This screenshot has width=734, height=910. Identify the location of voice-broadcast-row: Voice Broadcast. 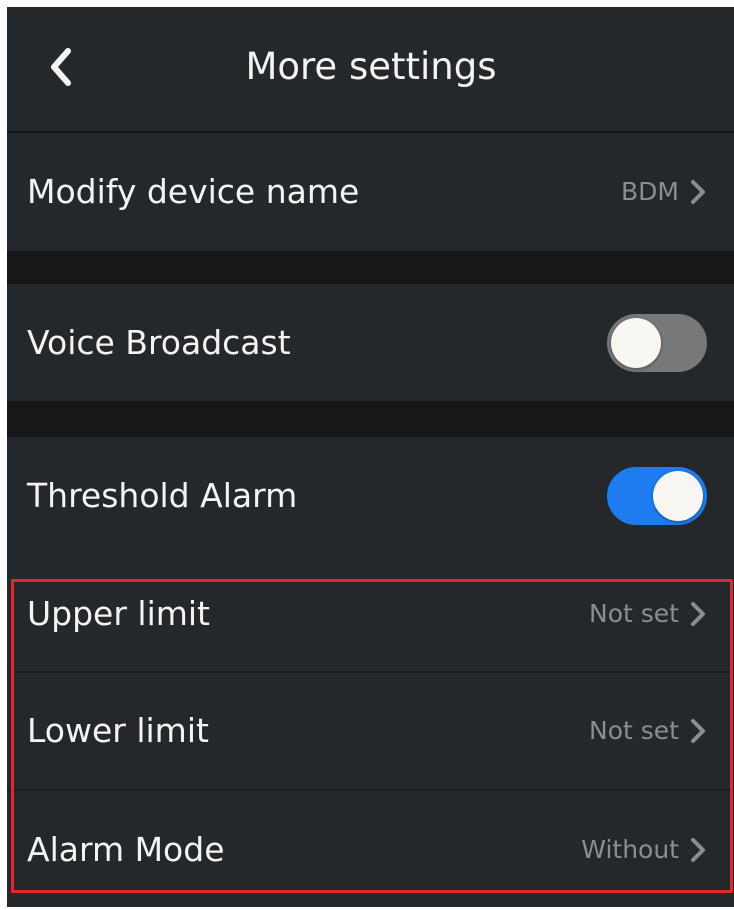
(370, 342).